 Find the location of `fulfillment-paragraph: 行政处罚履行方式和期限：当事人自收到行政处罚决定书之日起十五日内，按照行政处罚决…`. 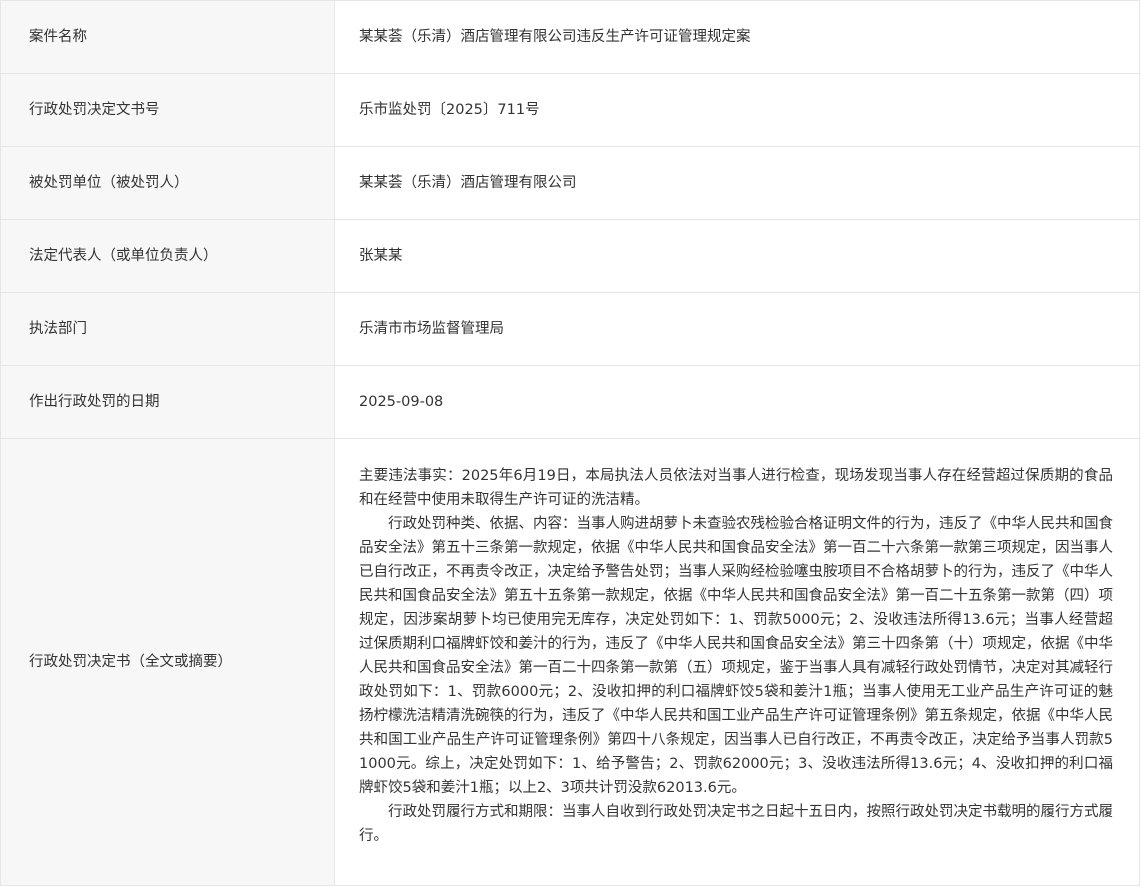

fulfillment-paragraph: 行政处罚履行方式和期限：当事人自收到行政处罚决定书之日起十五日内，按照行政处罚决… is located at coordinates (736, 824).